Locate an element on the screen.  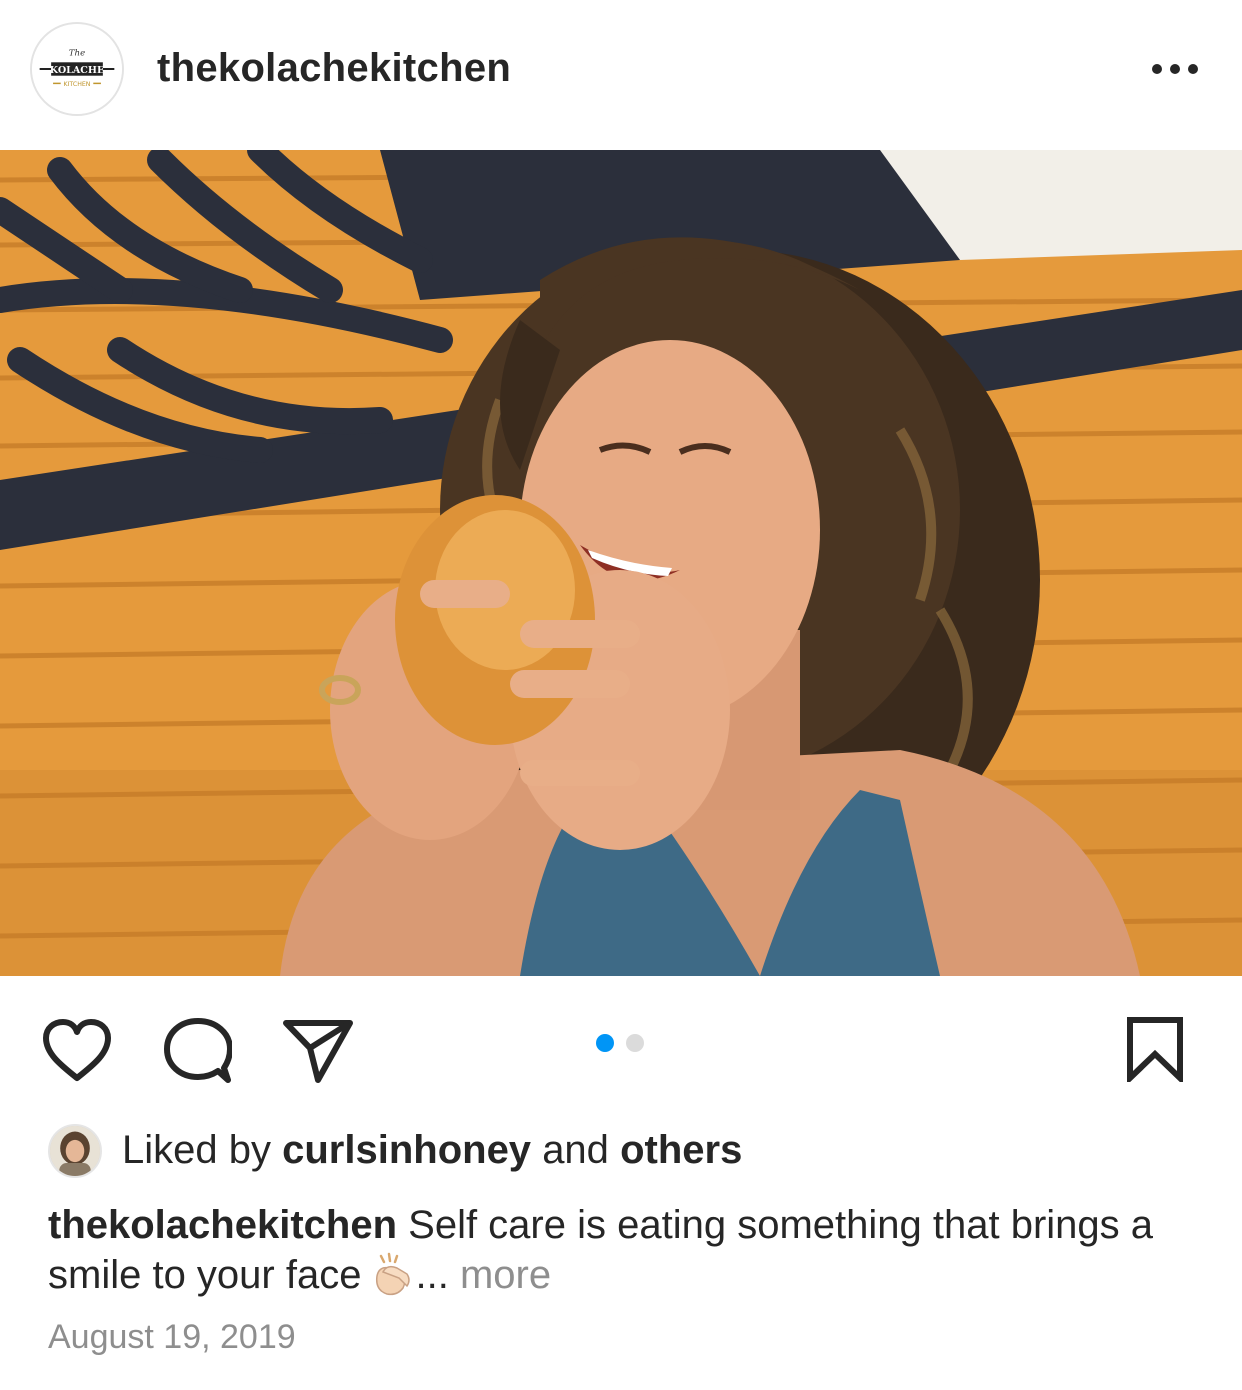
carousel-indicator is located at coordinates (622, 1044).